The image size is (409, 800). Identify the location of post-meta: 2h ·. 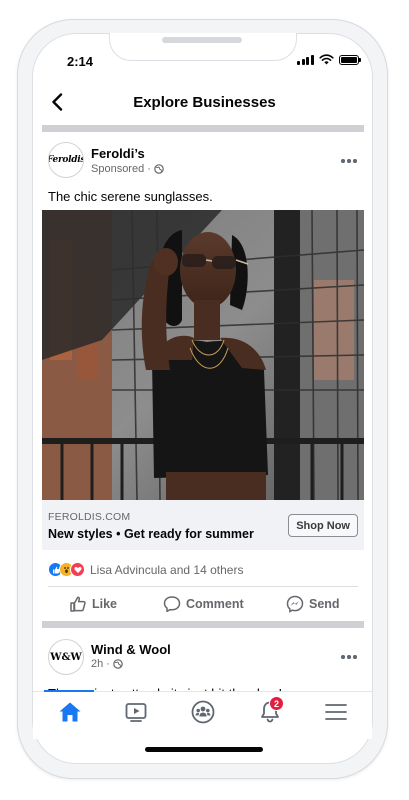
(107, 664).